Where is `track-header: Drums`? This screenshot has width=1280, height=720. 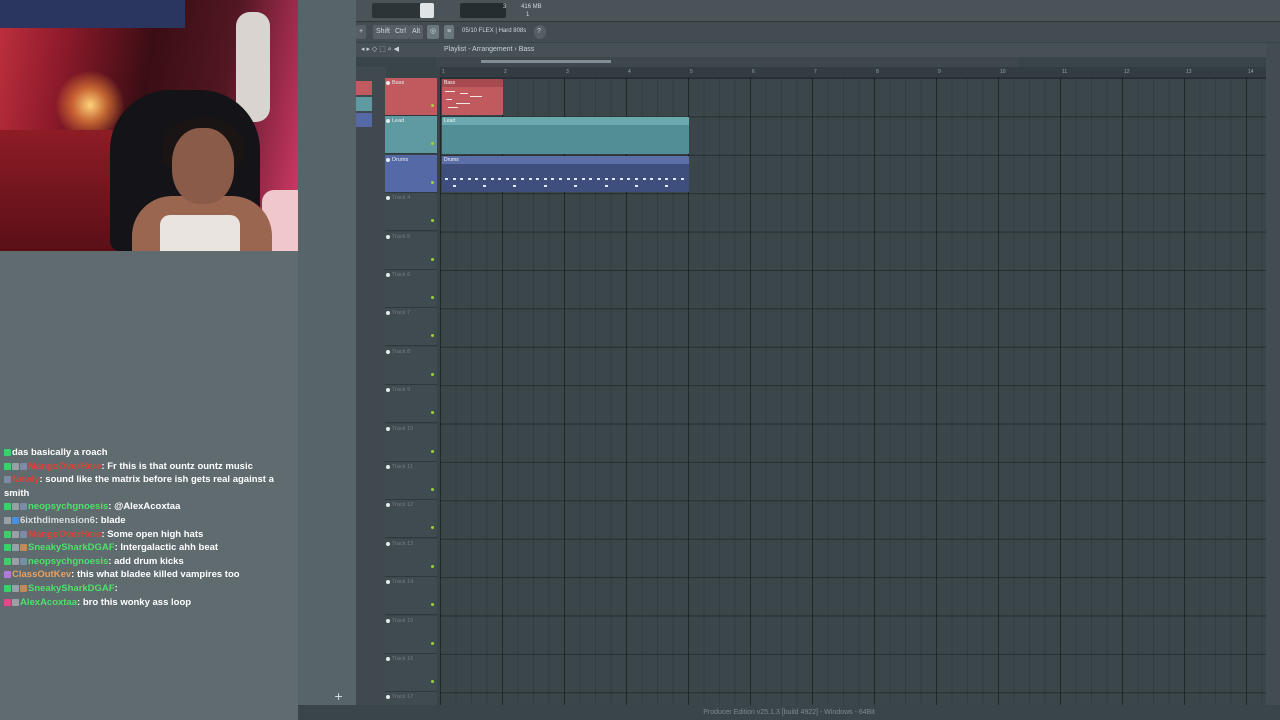
track-header: Drums is located at coordinates (411, 173).